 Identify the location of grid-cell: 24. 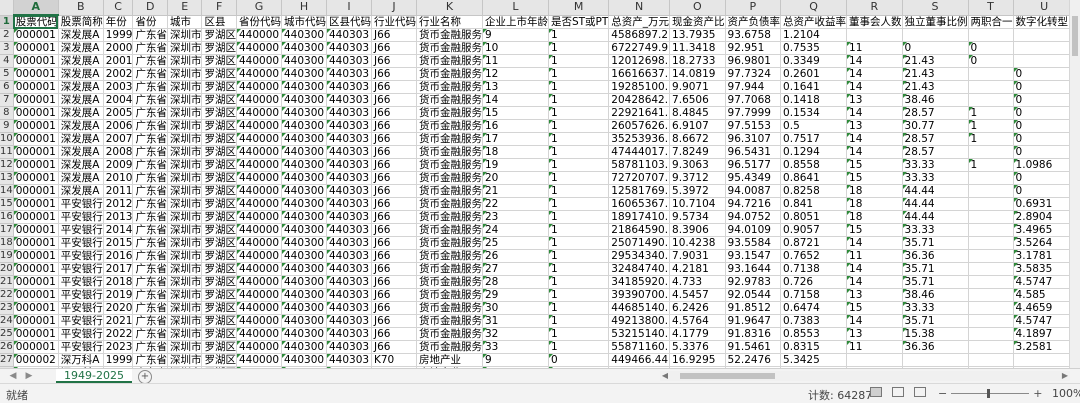
(515, 230).